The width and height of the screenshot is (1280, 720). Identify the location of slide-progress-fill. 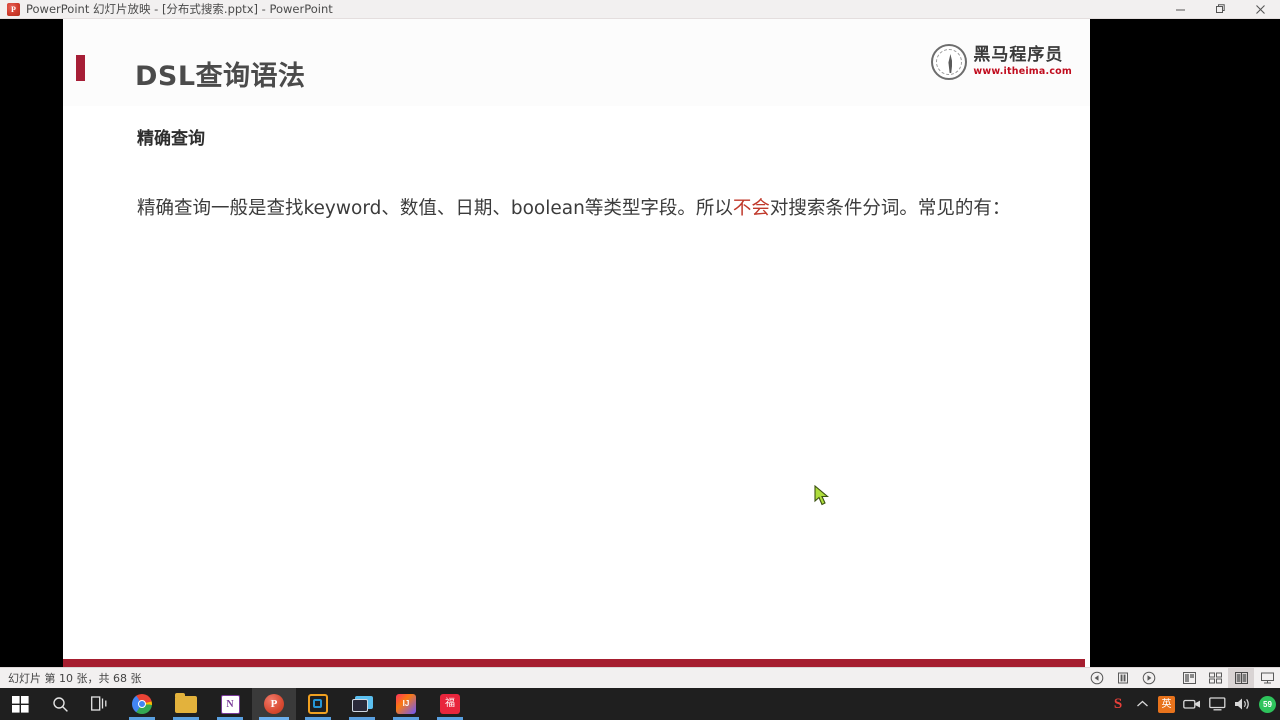
(574, 663).